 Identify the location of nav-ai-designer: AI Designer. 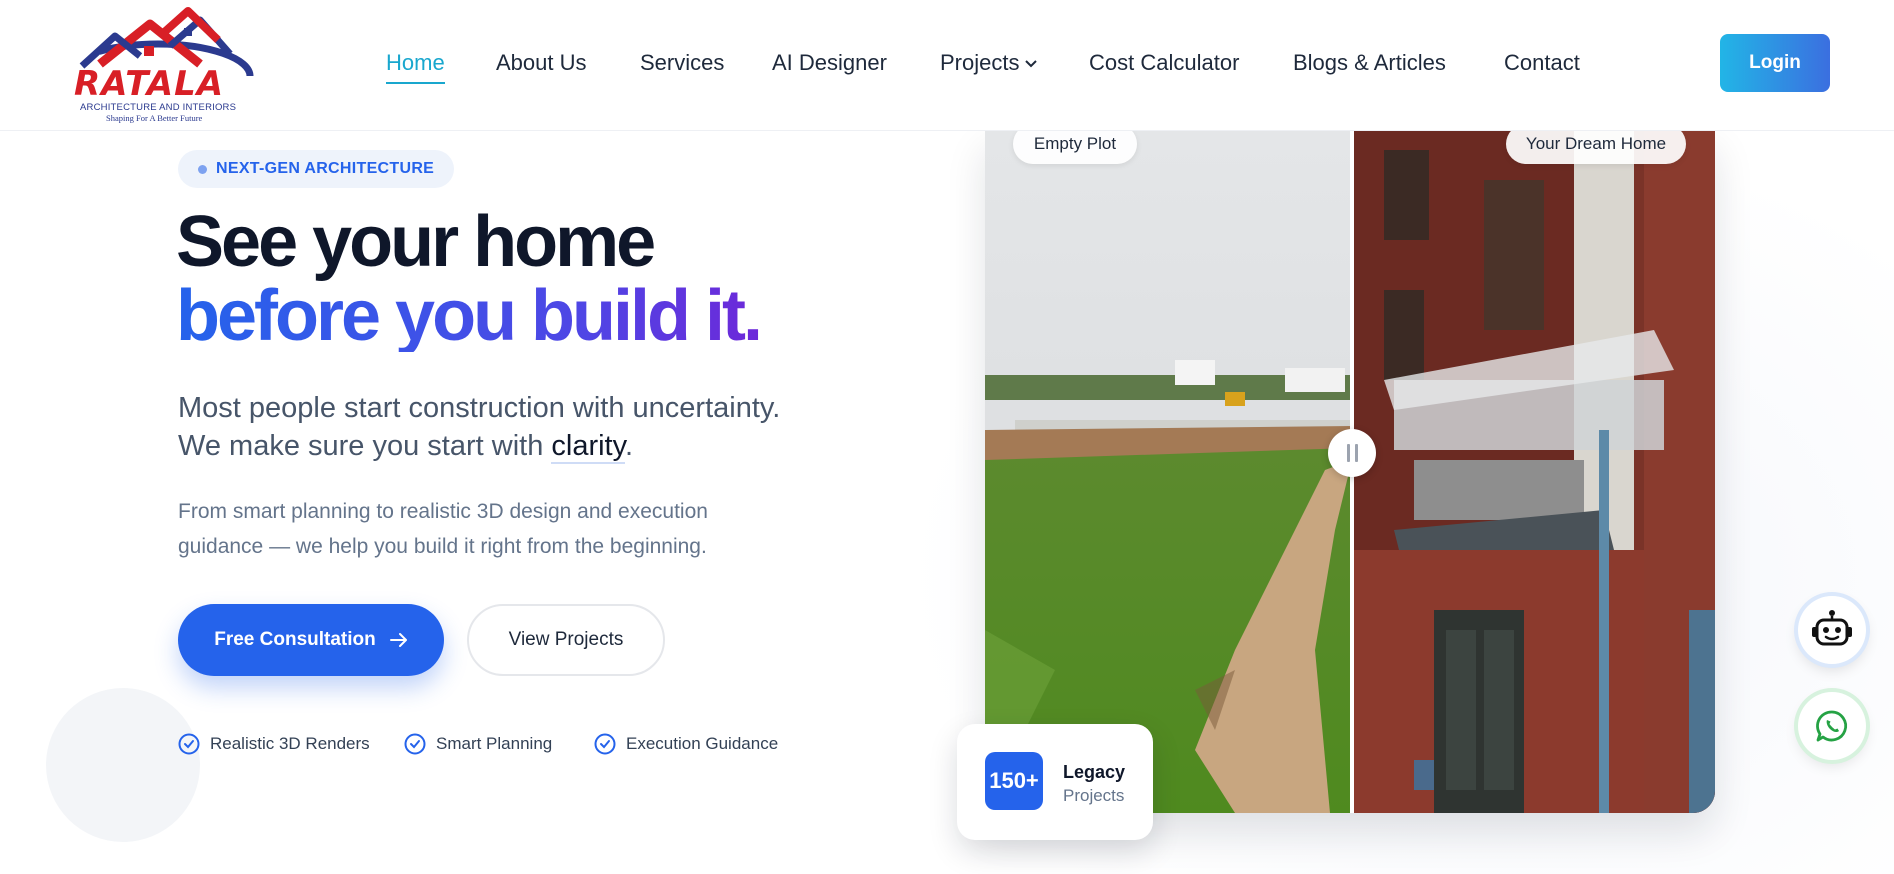
(829, 63).